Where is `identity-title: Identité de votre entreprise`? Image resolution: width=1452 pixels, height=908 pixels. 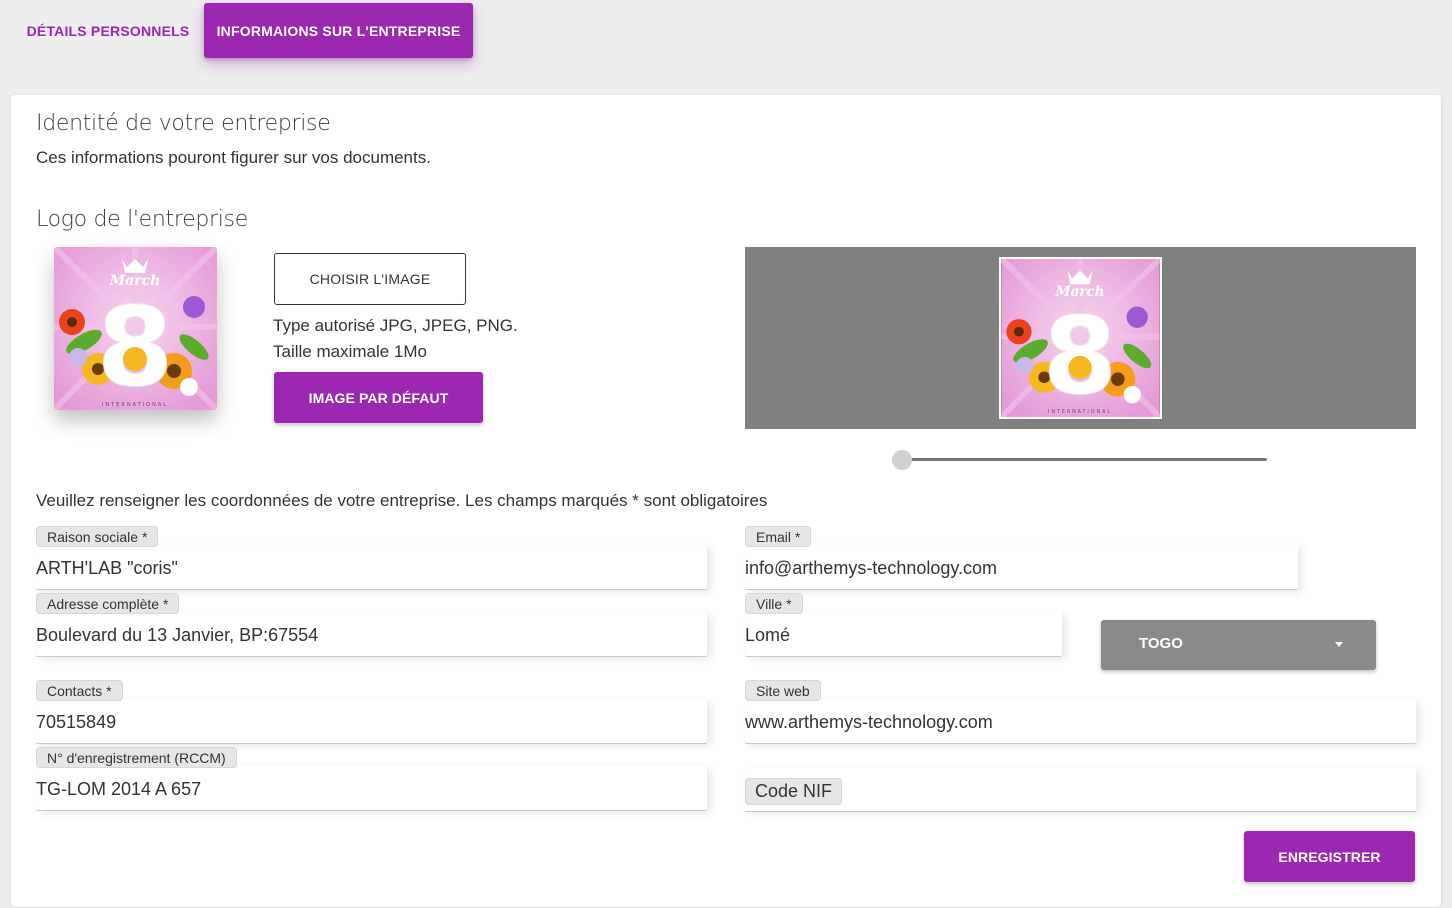 identity-title: Identité de votre entreprise is located at coordinates (183, 123).